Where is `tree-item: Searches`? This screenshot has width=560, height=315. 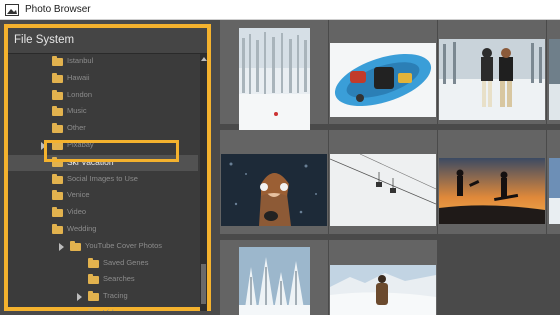 tree-item: Searches is located at coordinates (103, 280).